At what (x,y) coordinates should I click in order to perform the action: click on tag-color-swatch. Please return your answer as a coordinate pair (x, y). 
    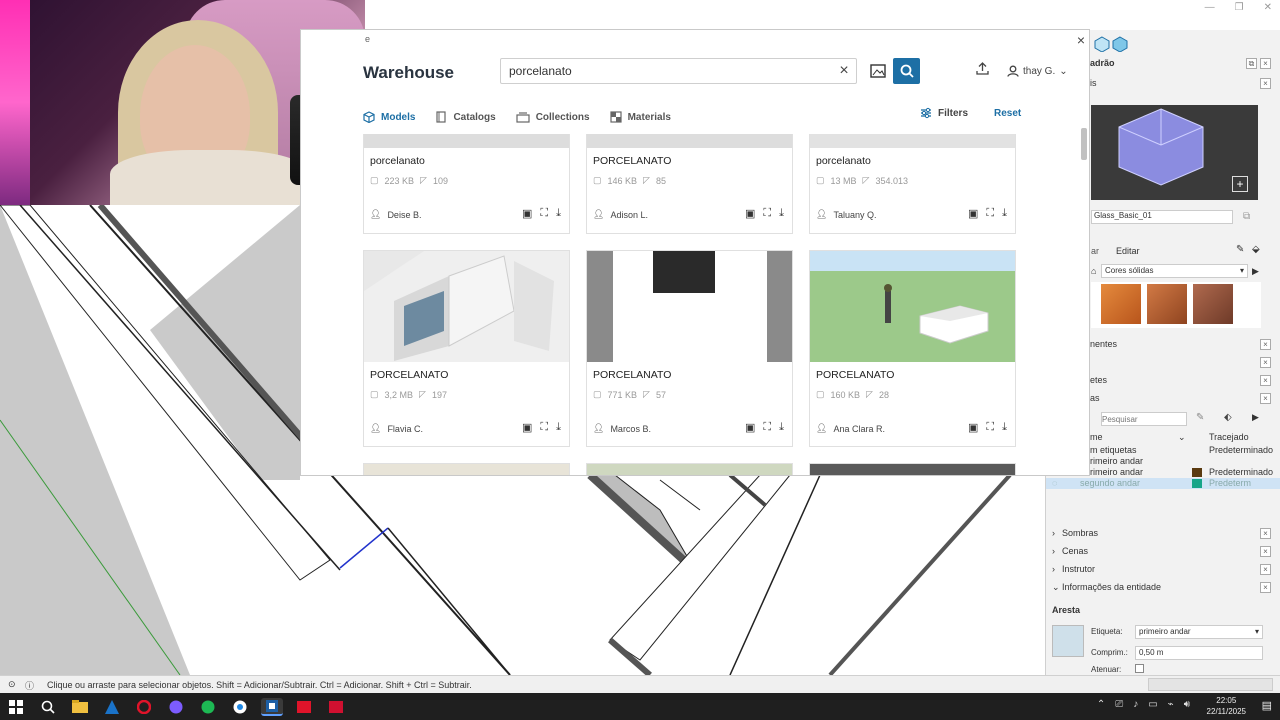
    Looking at the image, I should click on (1197, 483).